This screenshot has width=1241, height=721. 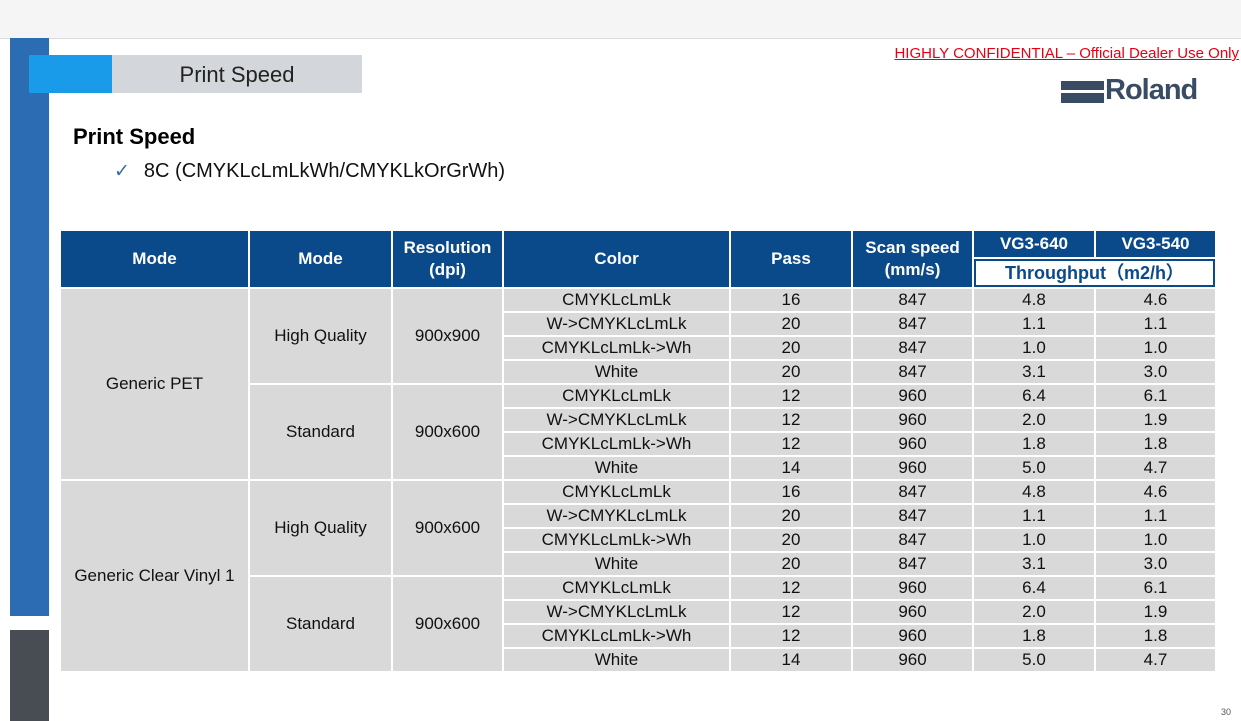 I want to click on header-resolution-unit: (dpi), so click(x=447, y=269).